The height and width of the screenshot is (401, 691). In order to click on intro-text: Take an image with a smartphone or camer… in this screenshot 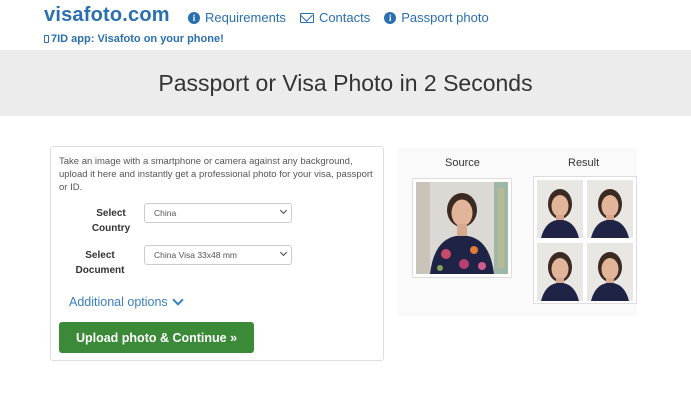, I will do `click(216, 174)`.